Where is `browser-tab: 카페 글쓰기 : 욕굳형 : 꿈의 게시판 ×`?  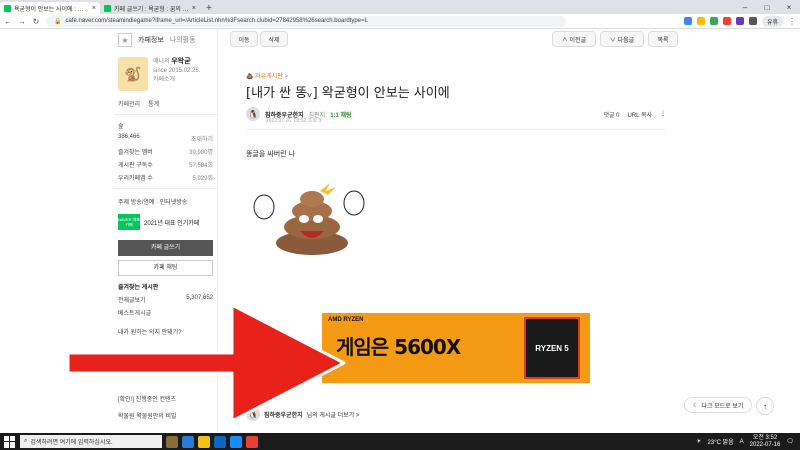
browser-tab: 카페 글쓰기 : 욕굳형 : 꿈의 게시판 × is located at coordinates (150, 8).